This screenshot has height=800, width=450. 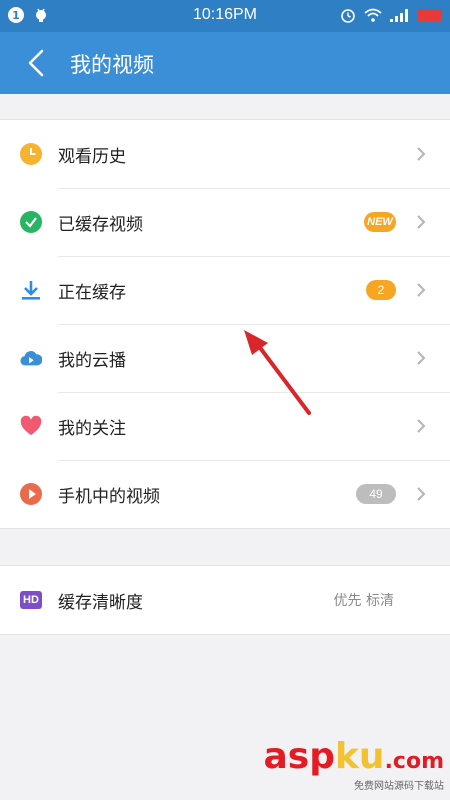 I want to click on menu-item-caching: 正在缓存 2, so click(x=225, y=290).